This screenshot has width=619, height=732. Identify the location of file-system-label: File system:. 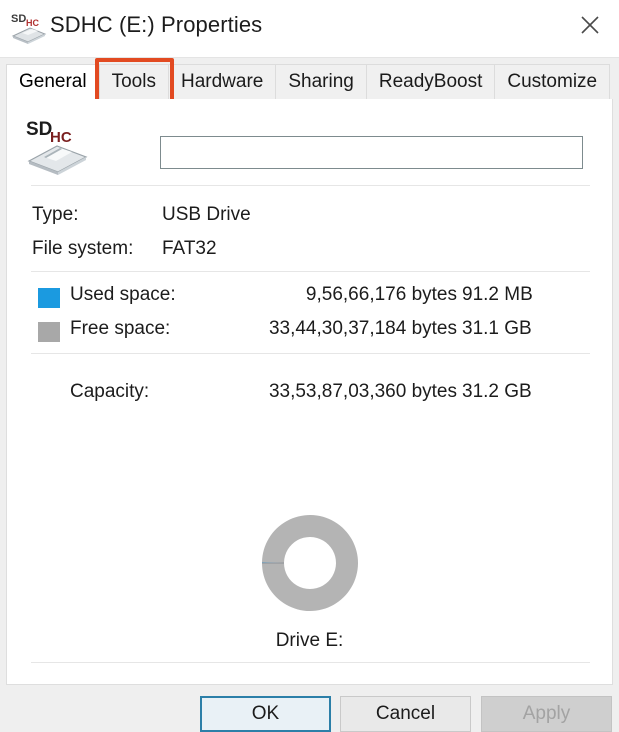
(83, 248).